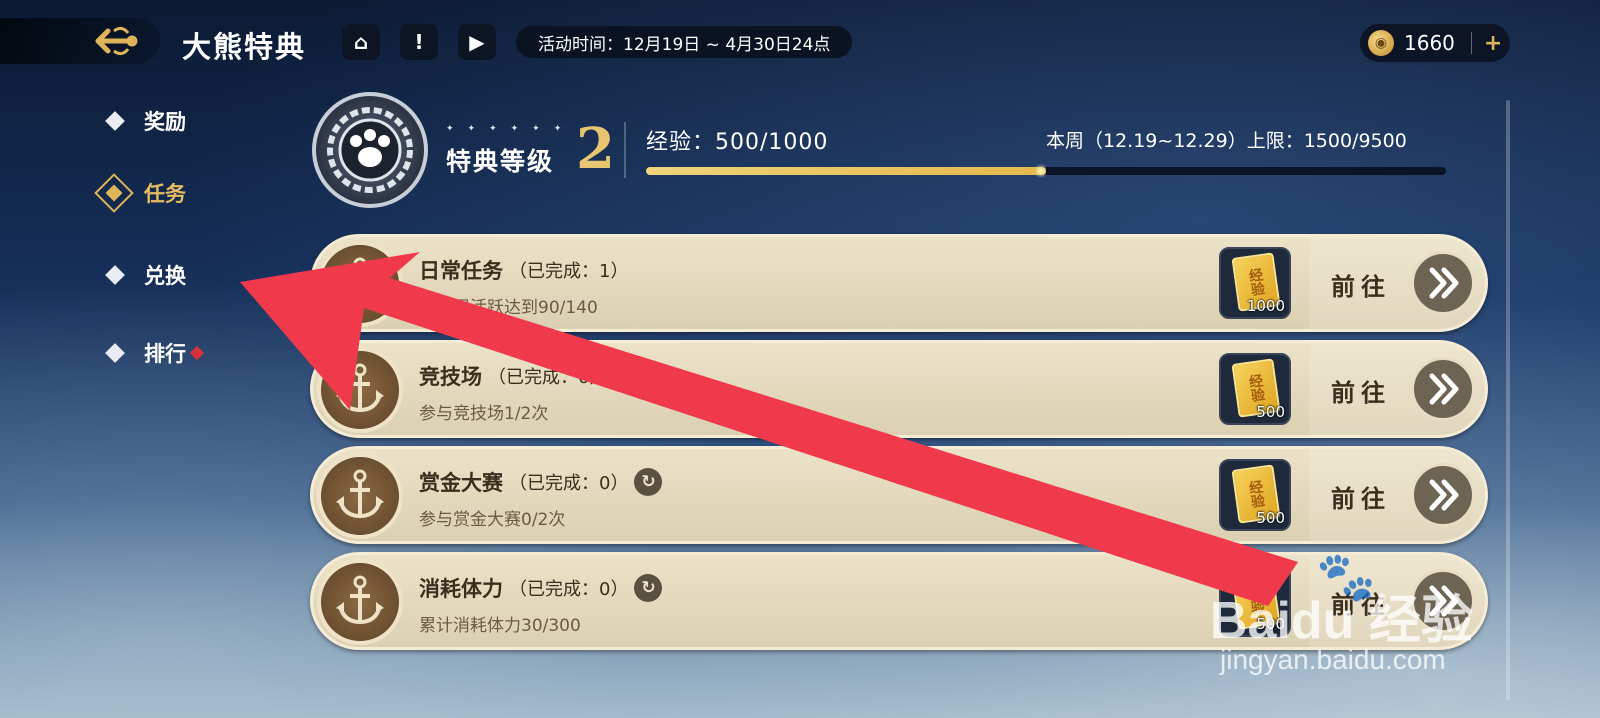  What do you see at coordinates (361, 42) in the screenshot?
I see `home-icon: ⌂` at bounding box center [361, 42].